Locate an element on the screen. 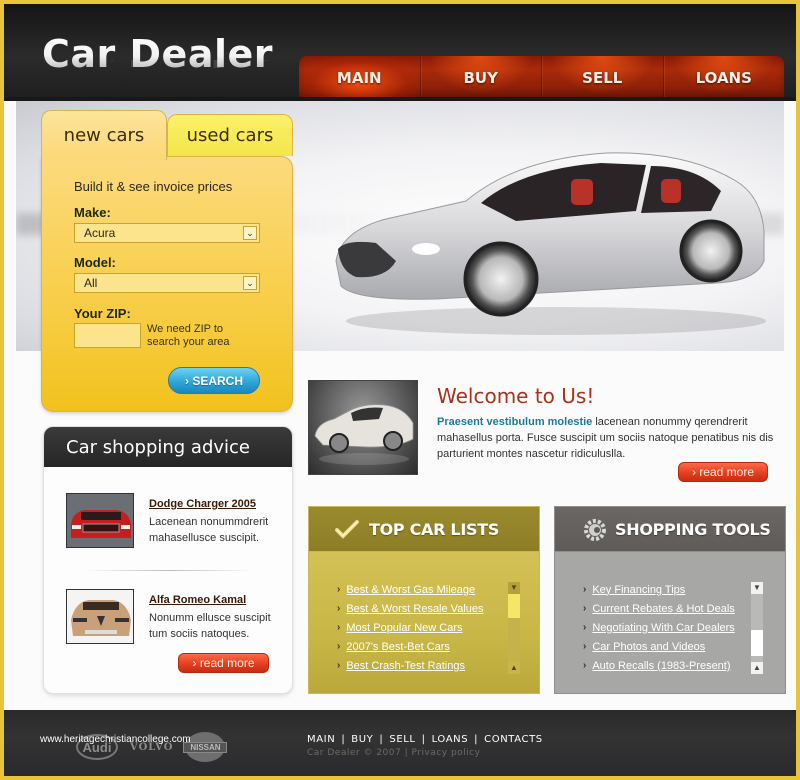 This screenshot has width=800, height=780. search-button: › SEARCH is located at coordinates (214, 380).